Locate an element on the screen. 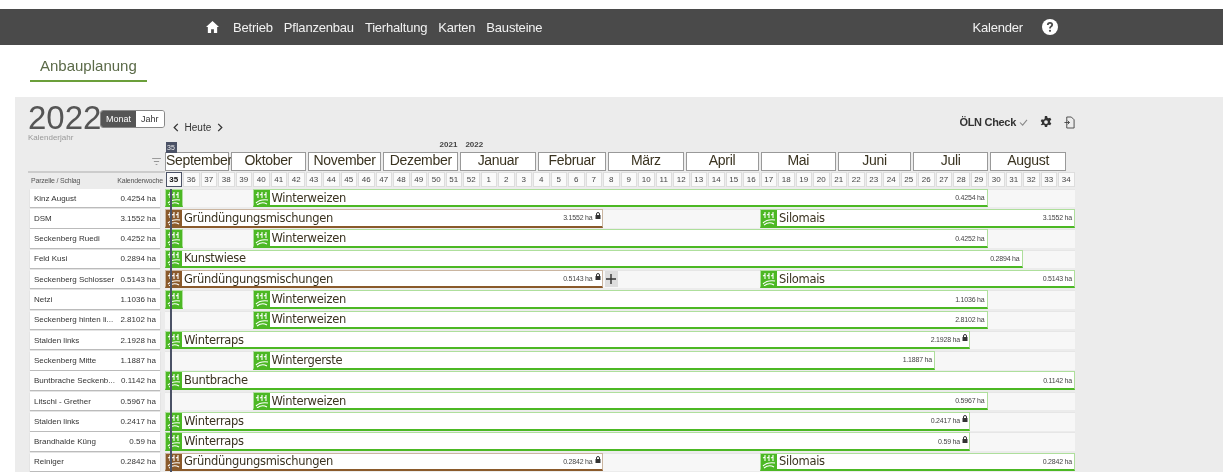 The image size is (1223, 472). field-cell: Feld Kusi 0.2894 ha is located at coordinates (95, 259).